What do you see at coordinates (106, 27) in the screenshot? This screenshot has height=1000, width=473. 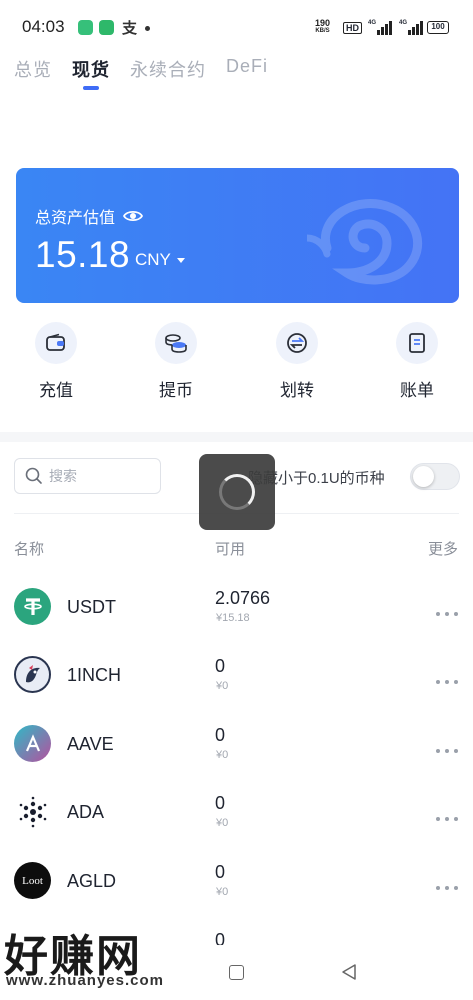 I see `chat-app-icon` at bounding box center [106, 27].